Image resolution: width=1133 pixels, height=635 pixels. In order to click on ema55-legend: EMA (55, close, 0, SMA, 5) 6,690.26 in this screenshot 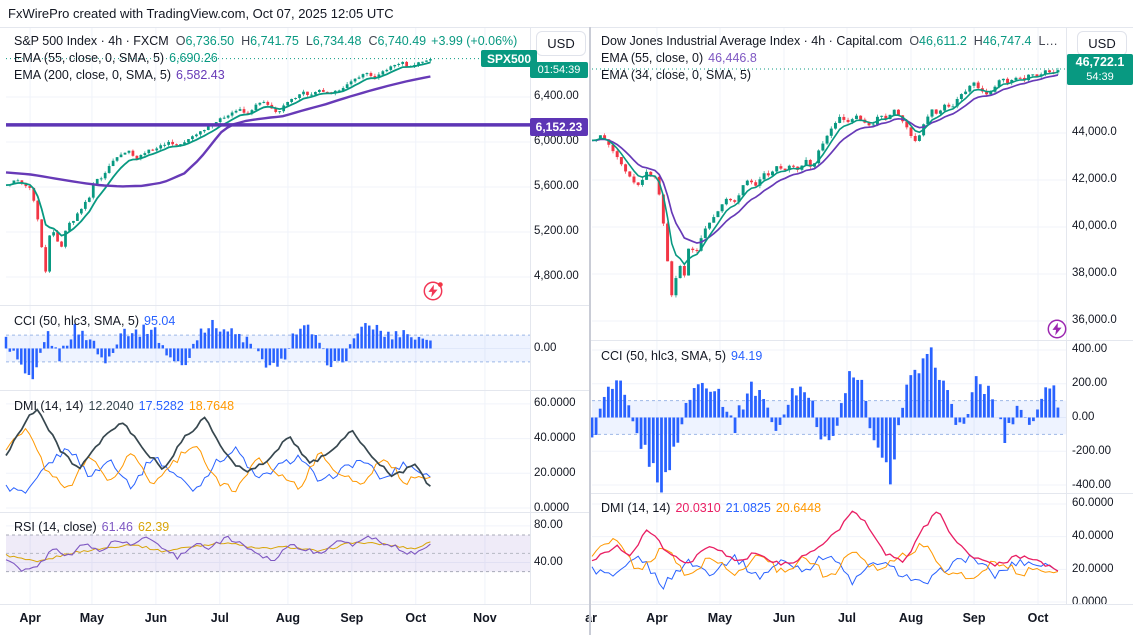, I will do `click(116, 58)`.